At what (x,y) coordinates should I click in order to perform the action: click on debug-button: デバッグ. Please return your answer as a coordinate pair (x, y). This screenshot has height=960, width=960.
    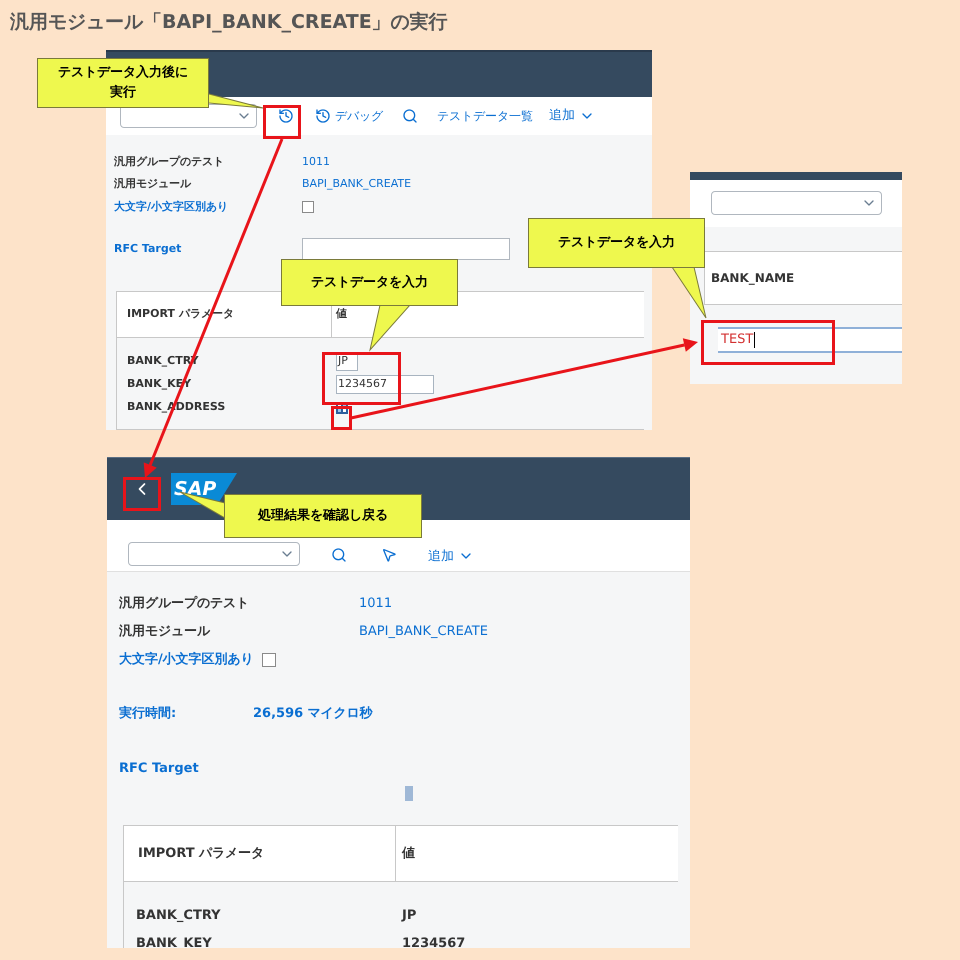
    Looking at the image, I should click on (349, 116).